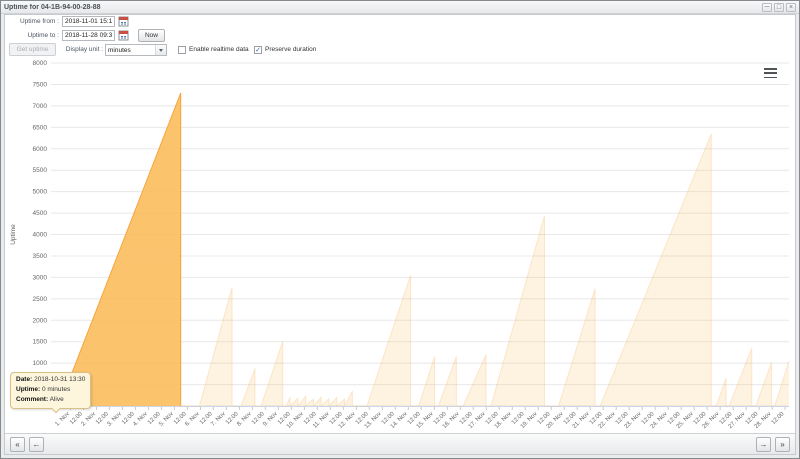 The width and height of the screenshot is (800, 459). Describe the element at coordinates (166, 419) in the screenshot. I see `x-tick-label: 5. Nov` at that location.